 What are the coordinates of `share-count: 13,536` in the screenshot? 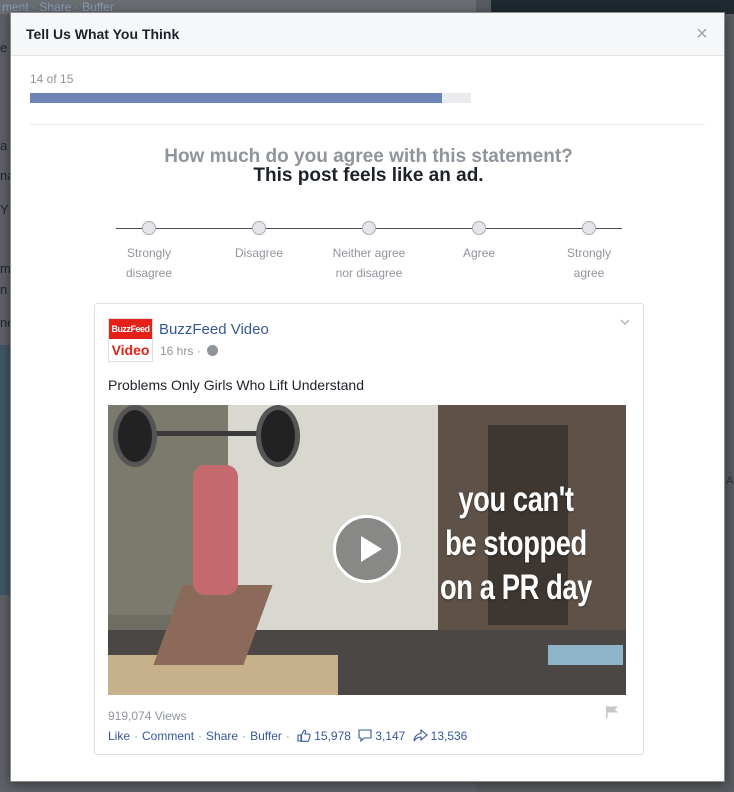 It's located at (449, 736).